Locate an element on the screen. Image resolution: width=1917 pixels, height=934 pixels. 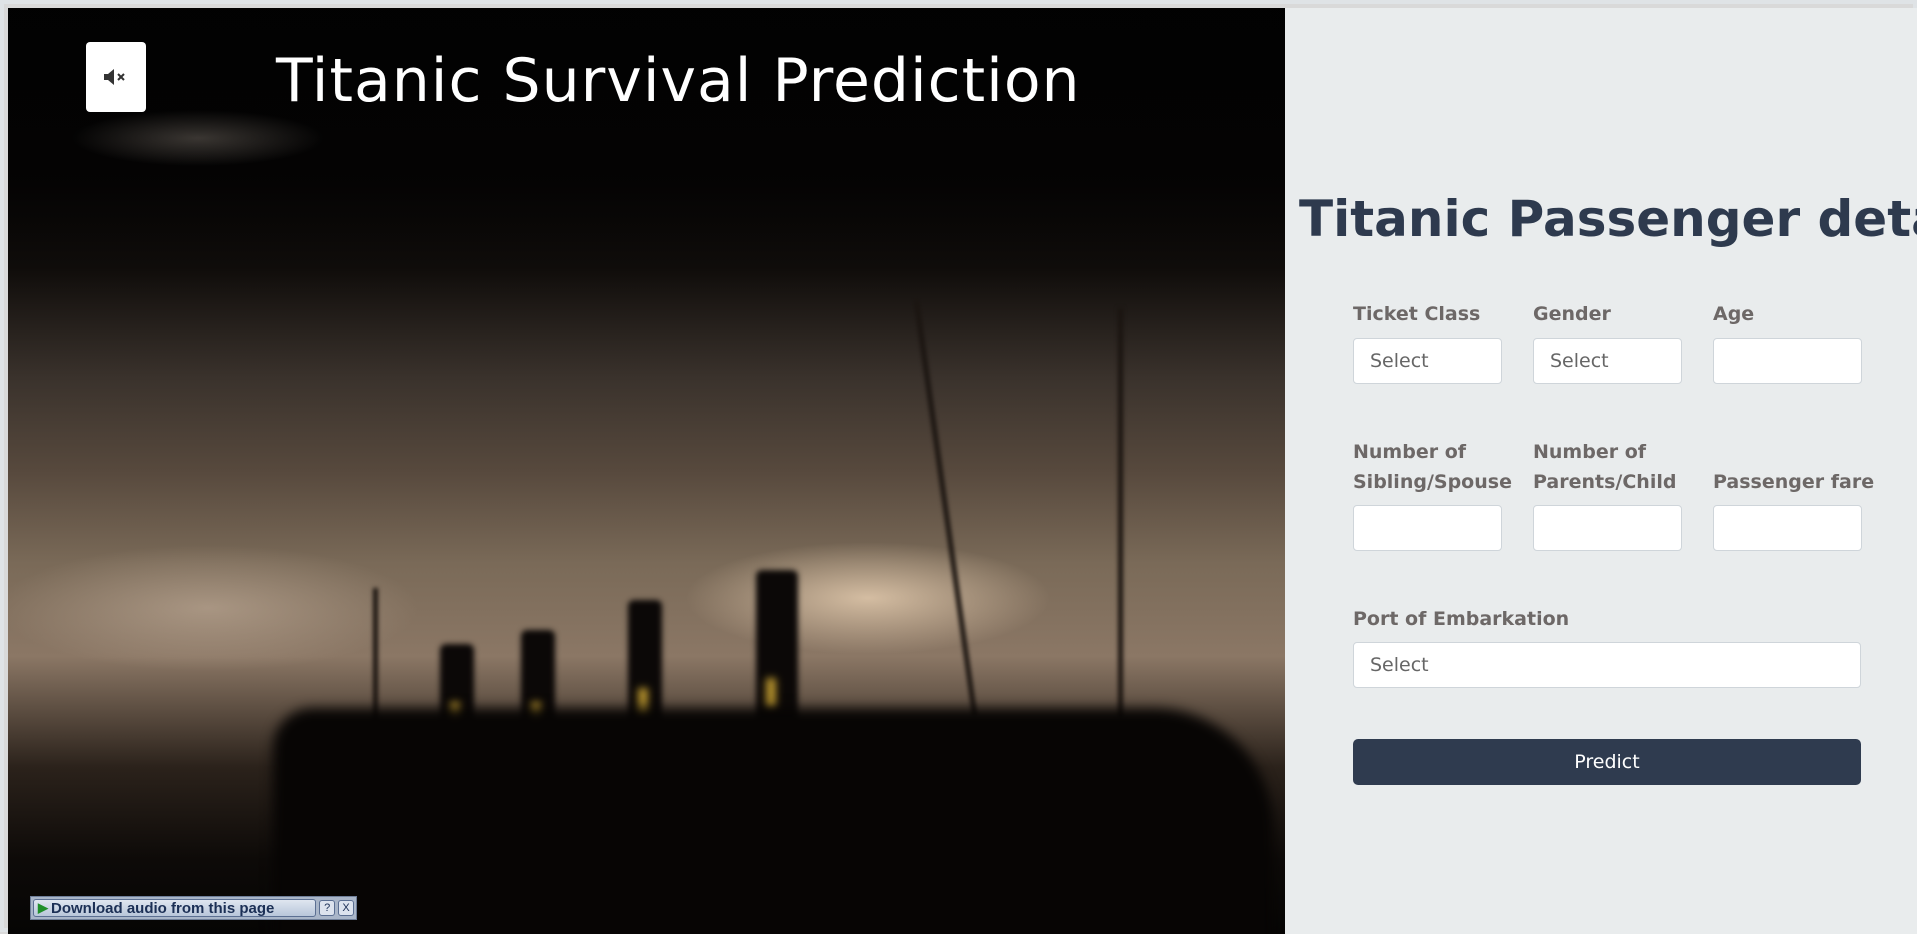
help-icon: ? is located at coordinates (327, 908).